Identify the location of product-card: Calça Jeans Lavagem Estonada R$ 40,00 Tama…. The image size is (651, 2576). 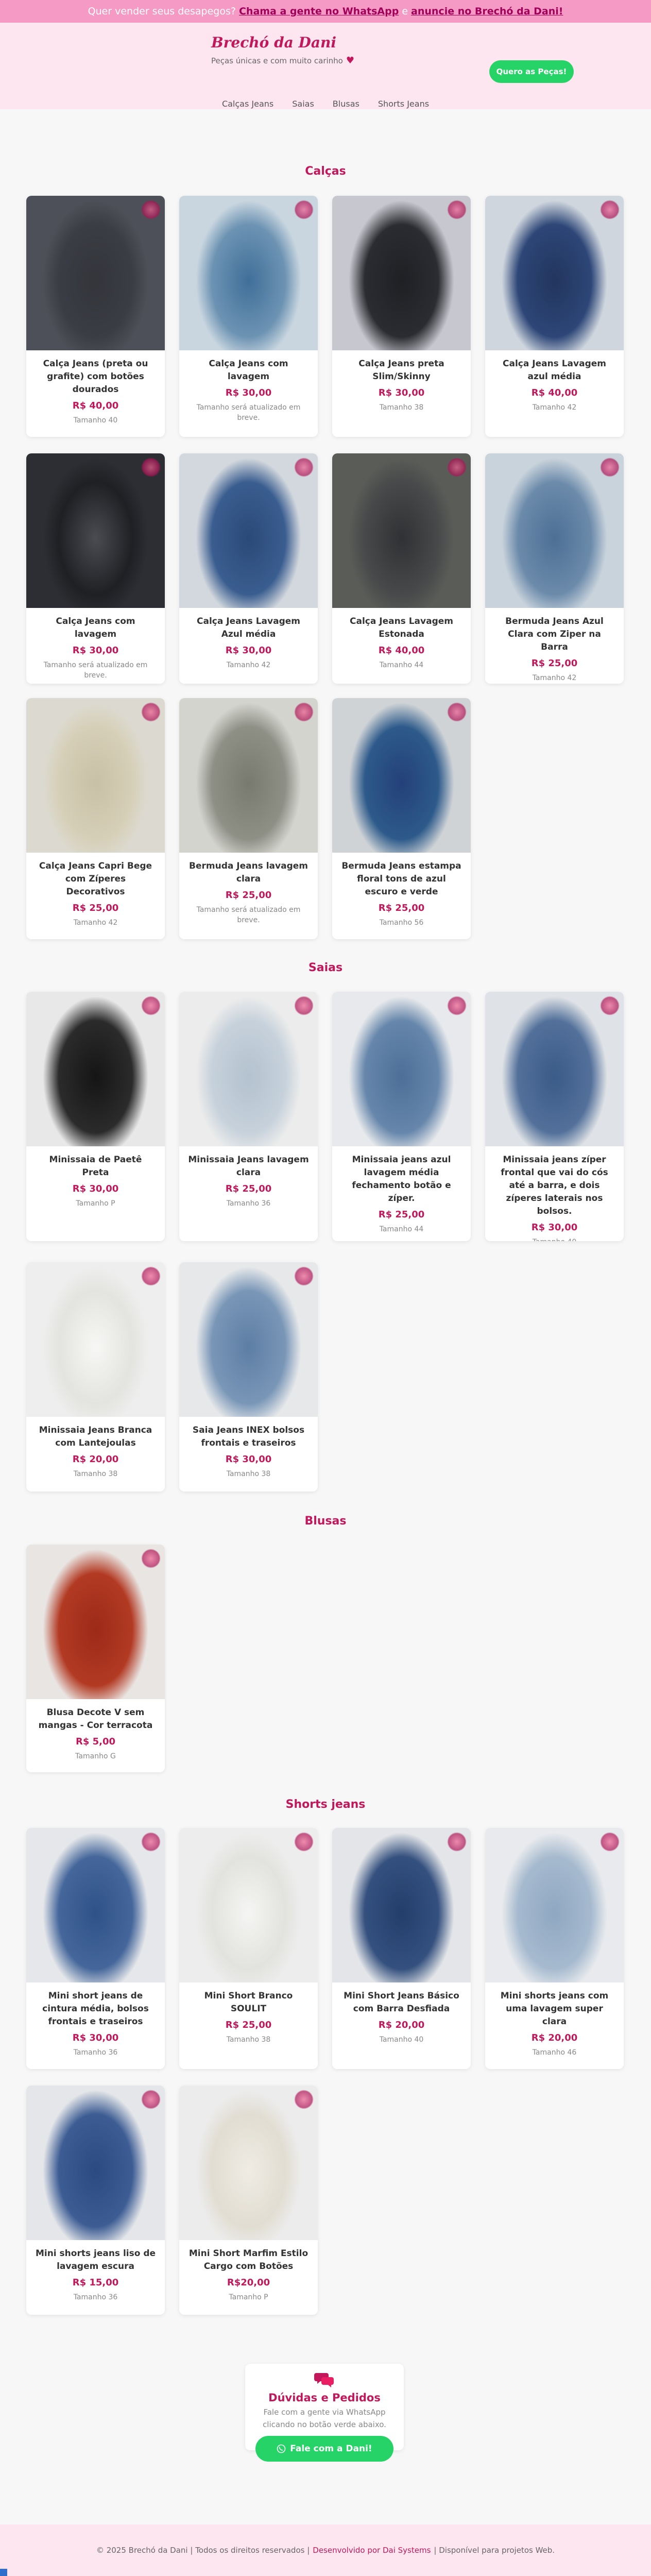
(401, 568).